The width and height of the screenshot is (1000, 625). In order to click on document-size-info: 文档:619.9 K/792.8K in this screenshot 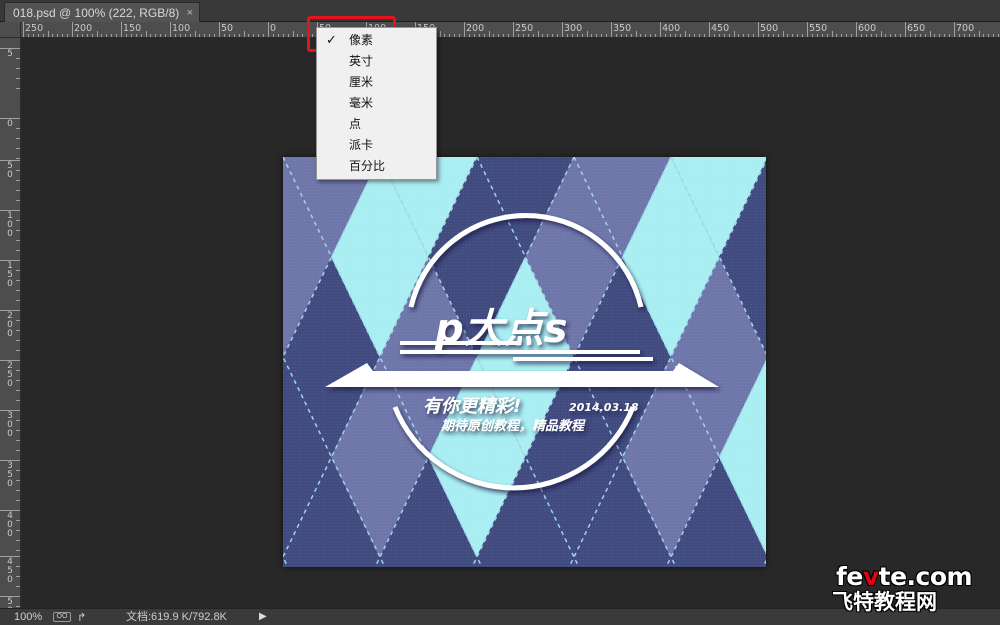, I will do `click(176, 617)`.